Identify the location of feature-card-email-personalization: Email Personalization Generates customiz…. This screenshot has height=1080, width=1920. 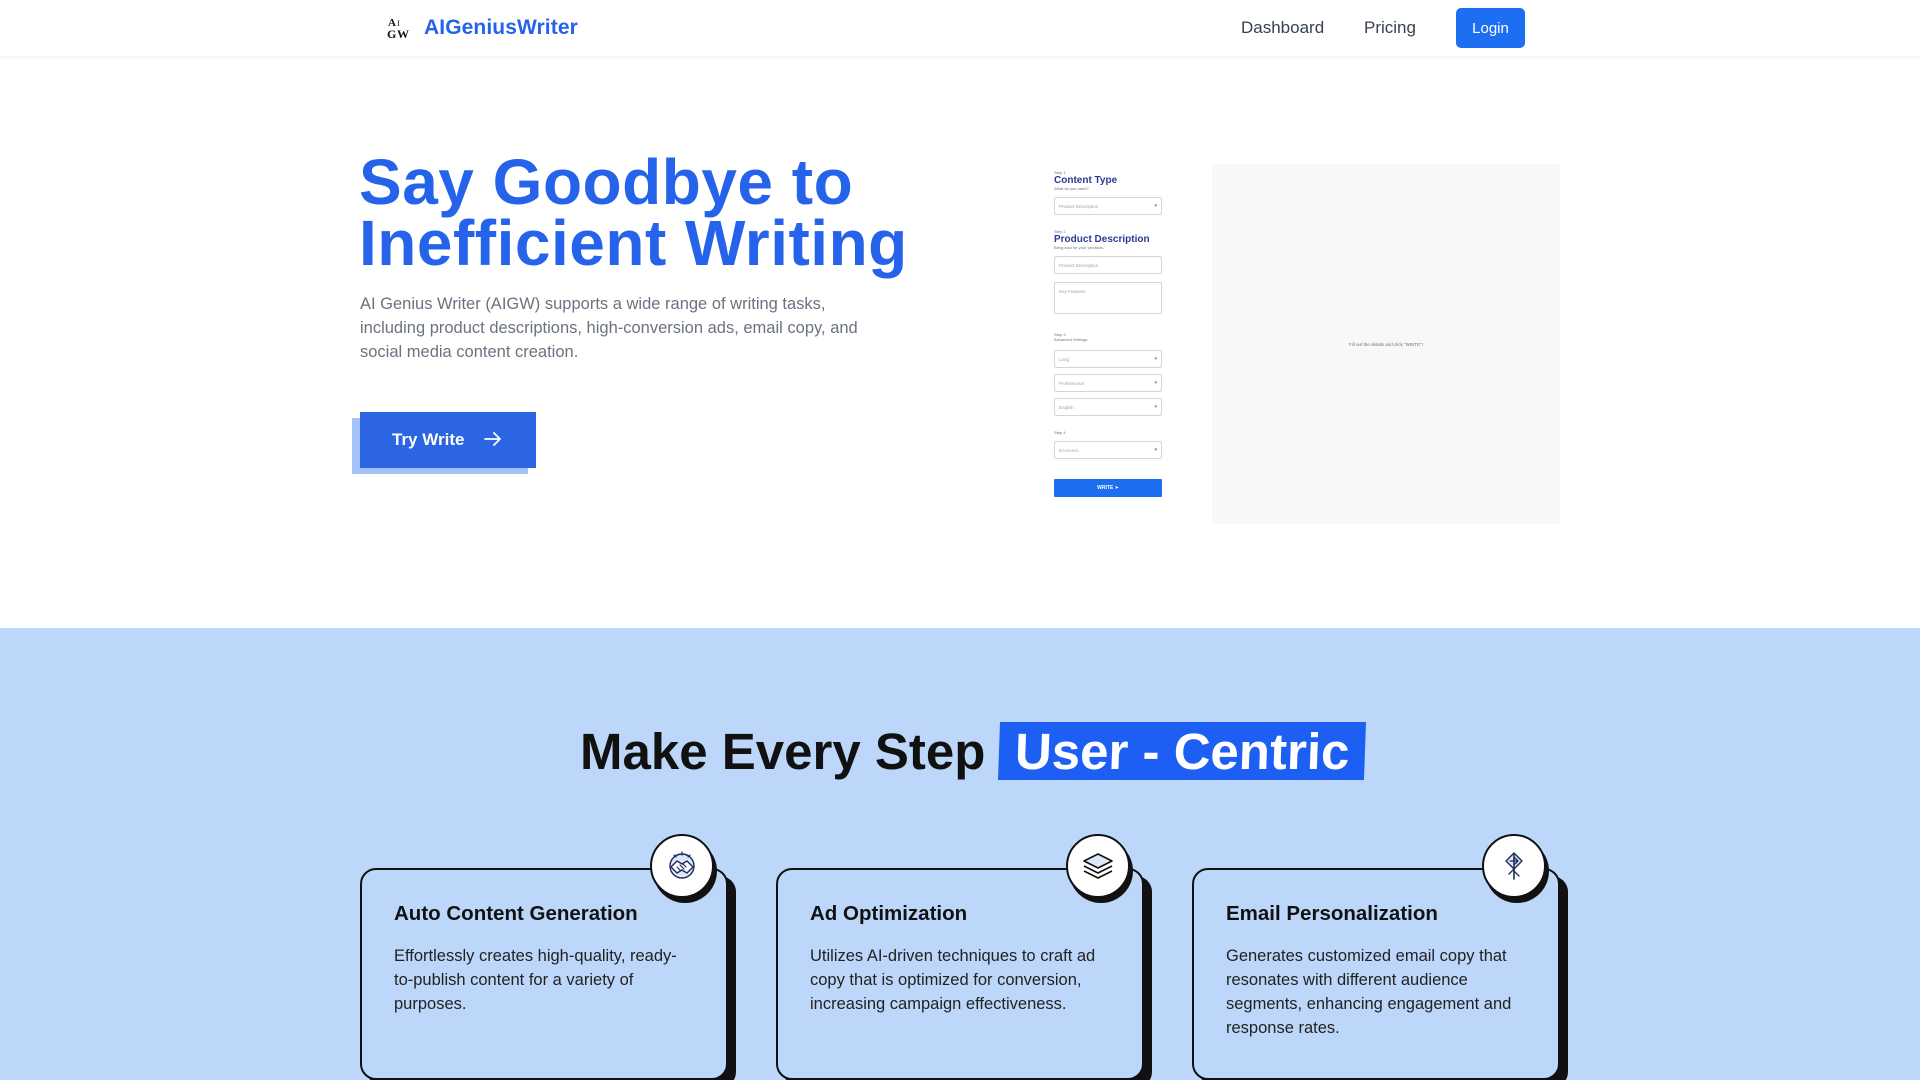
(1380, 957).